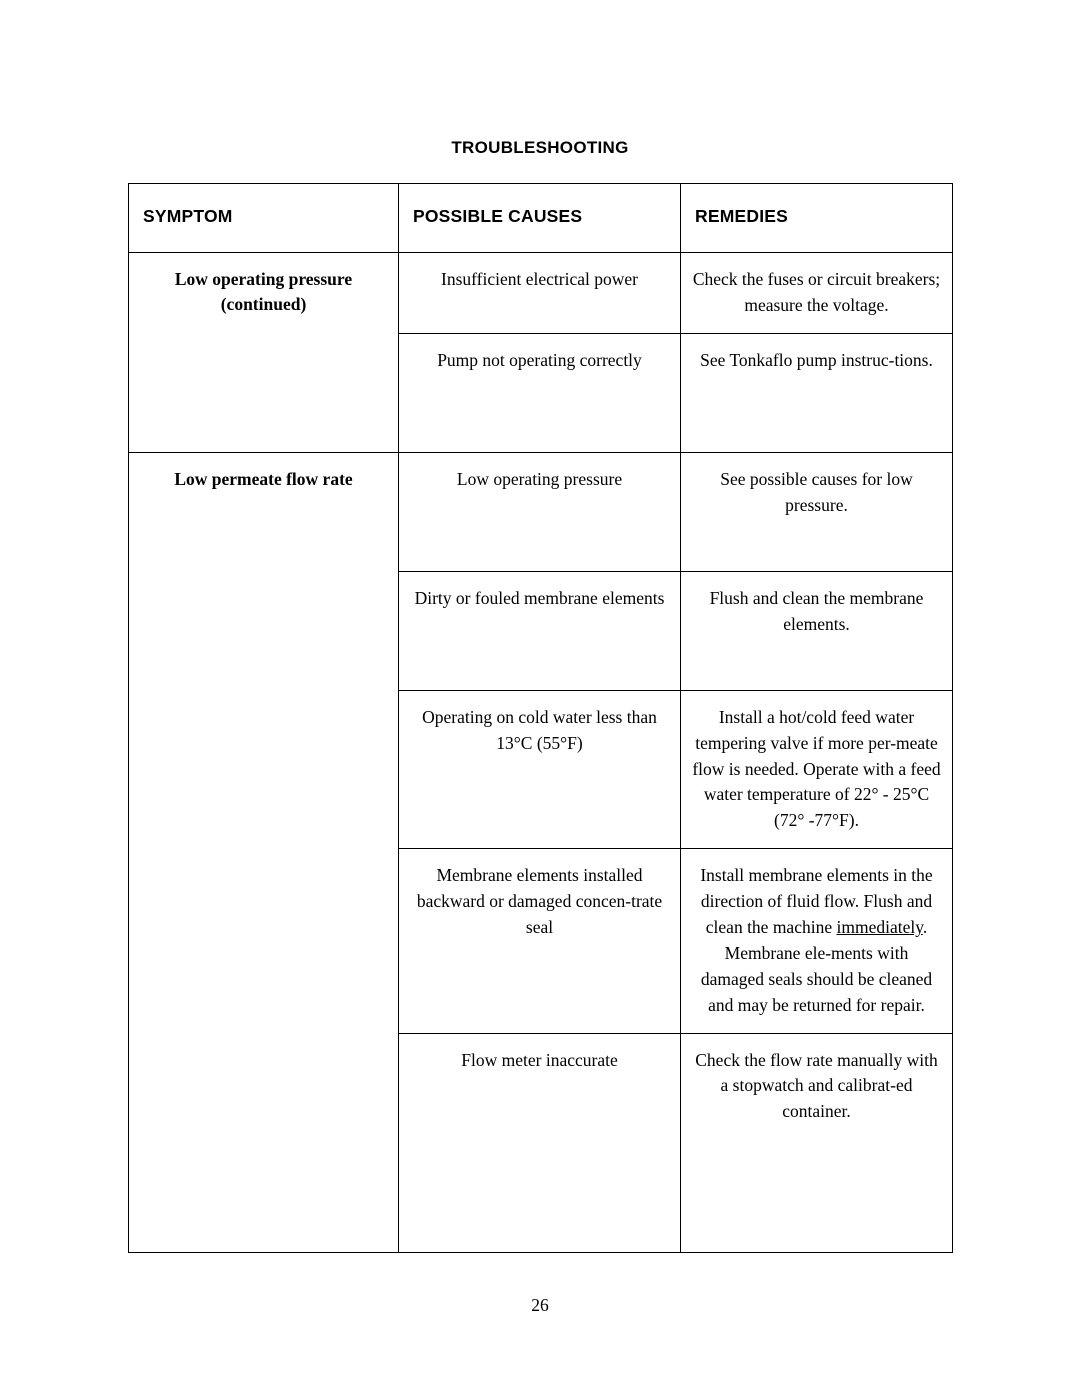 The height and width of the screenshot is (1397, 1080). Describe the element at coordinates (263, 352) in the screenshot. I see `symptom-cell: Low operating pressure (continued)` at that location.